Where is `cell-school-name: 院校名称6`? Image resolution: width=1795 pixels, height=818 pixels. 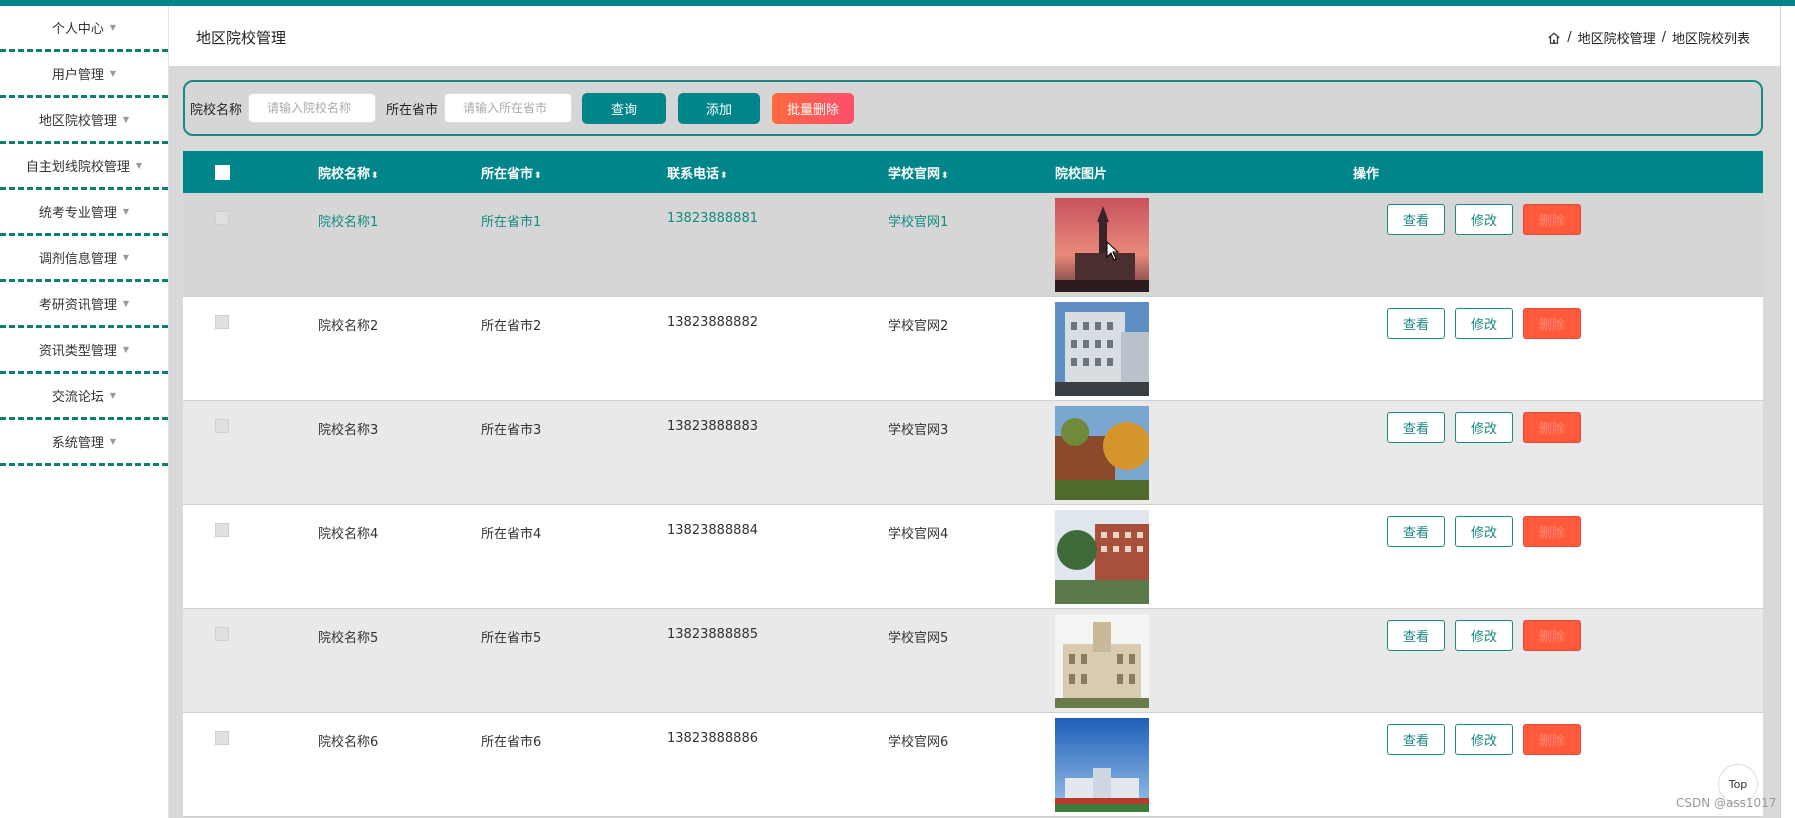 cell-school-name: 院校名称6 is located at coordinates (348, 742).